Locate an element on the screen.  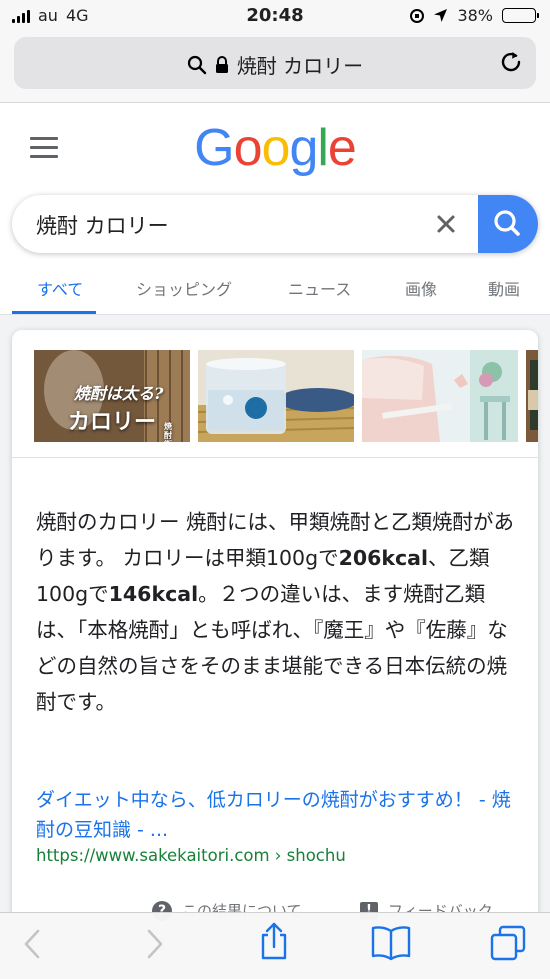
share-icon is located at coordinates (274, 941).